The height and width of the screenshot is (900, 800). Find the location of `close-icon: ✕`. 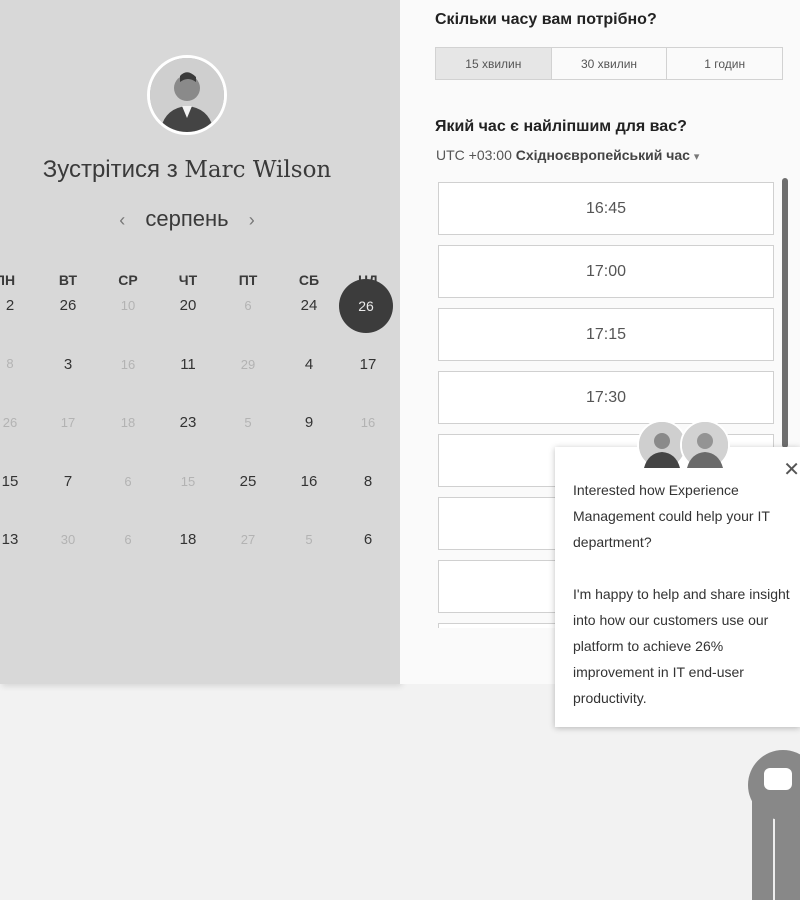

close-icon: ✕ is located at coordinates (791, 470).